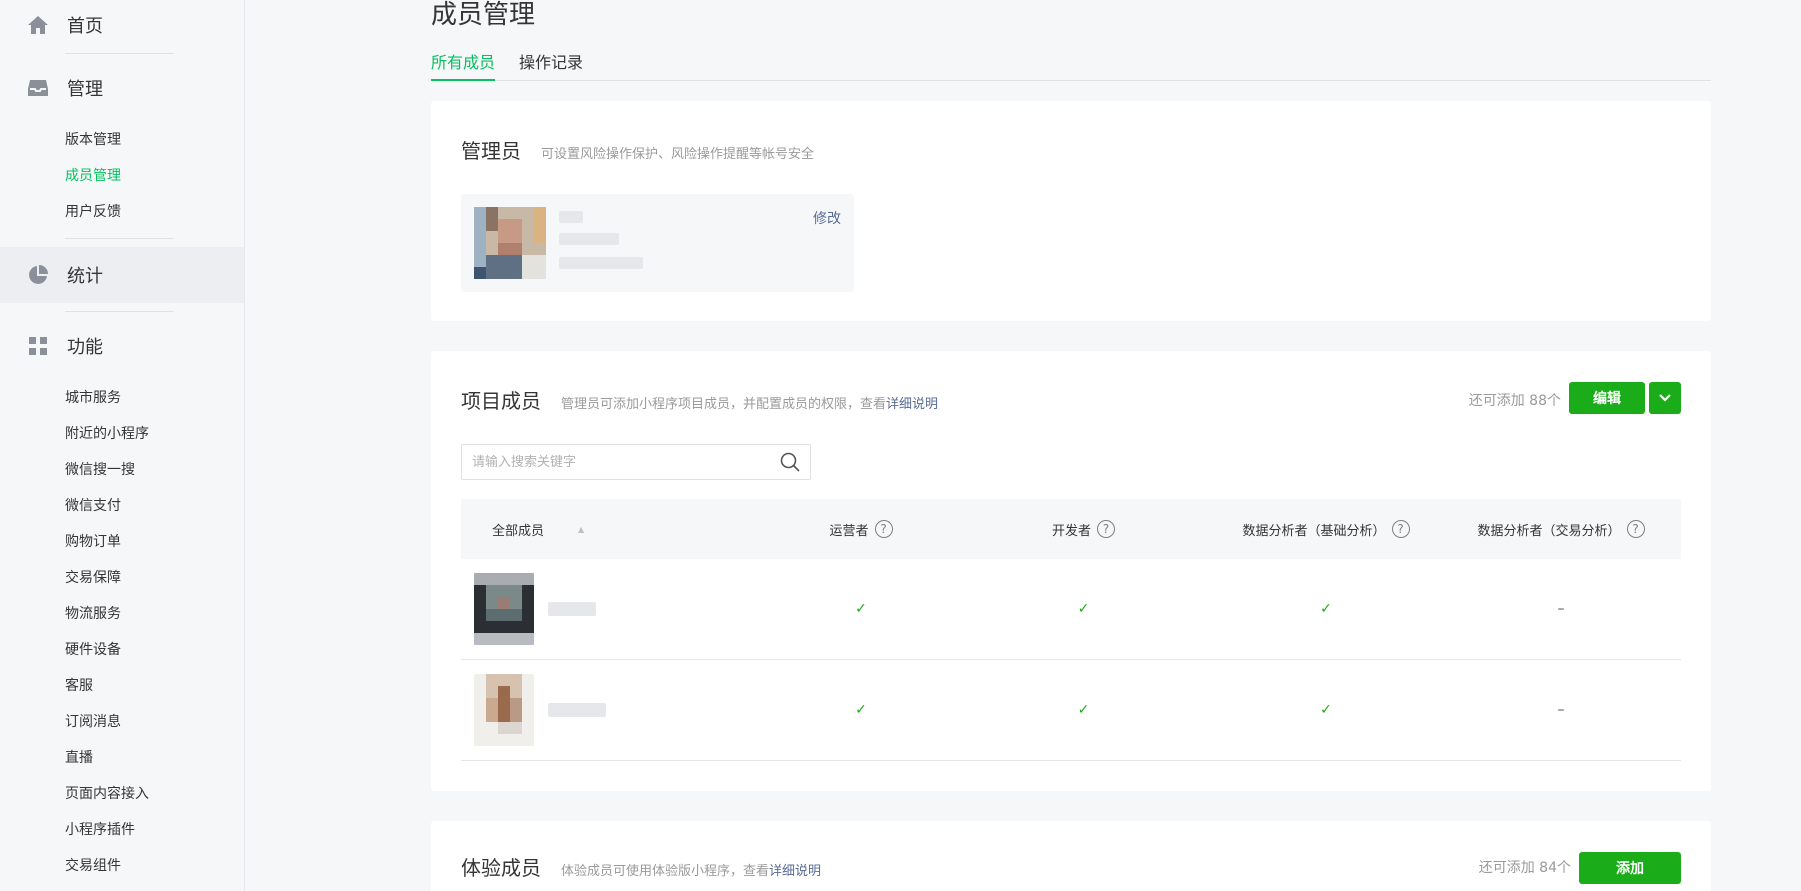 The image size is (1801, 891). I want to click on sidebar-item-feature: 物流服务, so click(122, 614).